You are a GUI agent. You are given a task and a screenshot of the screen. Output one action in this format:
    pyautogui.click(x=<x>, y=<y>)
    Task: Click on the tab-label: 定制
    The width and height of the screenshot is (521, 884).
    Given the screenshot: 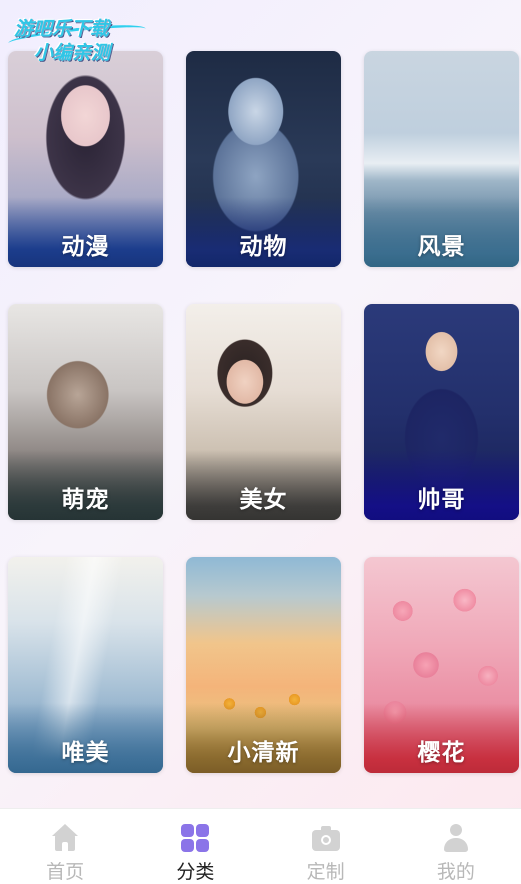 What is the action you would take?
    pyautogui.click(x=325, y=872)
    